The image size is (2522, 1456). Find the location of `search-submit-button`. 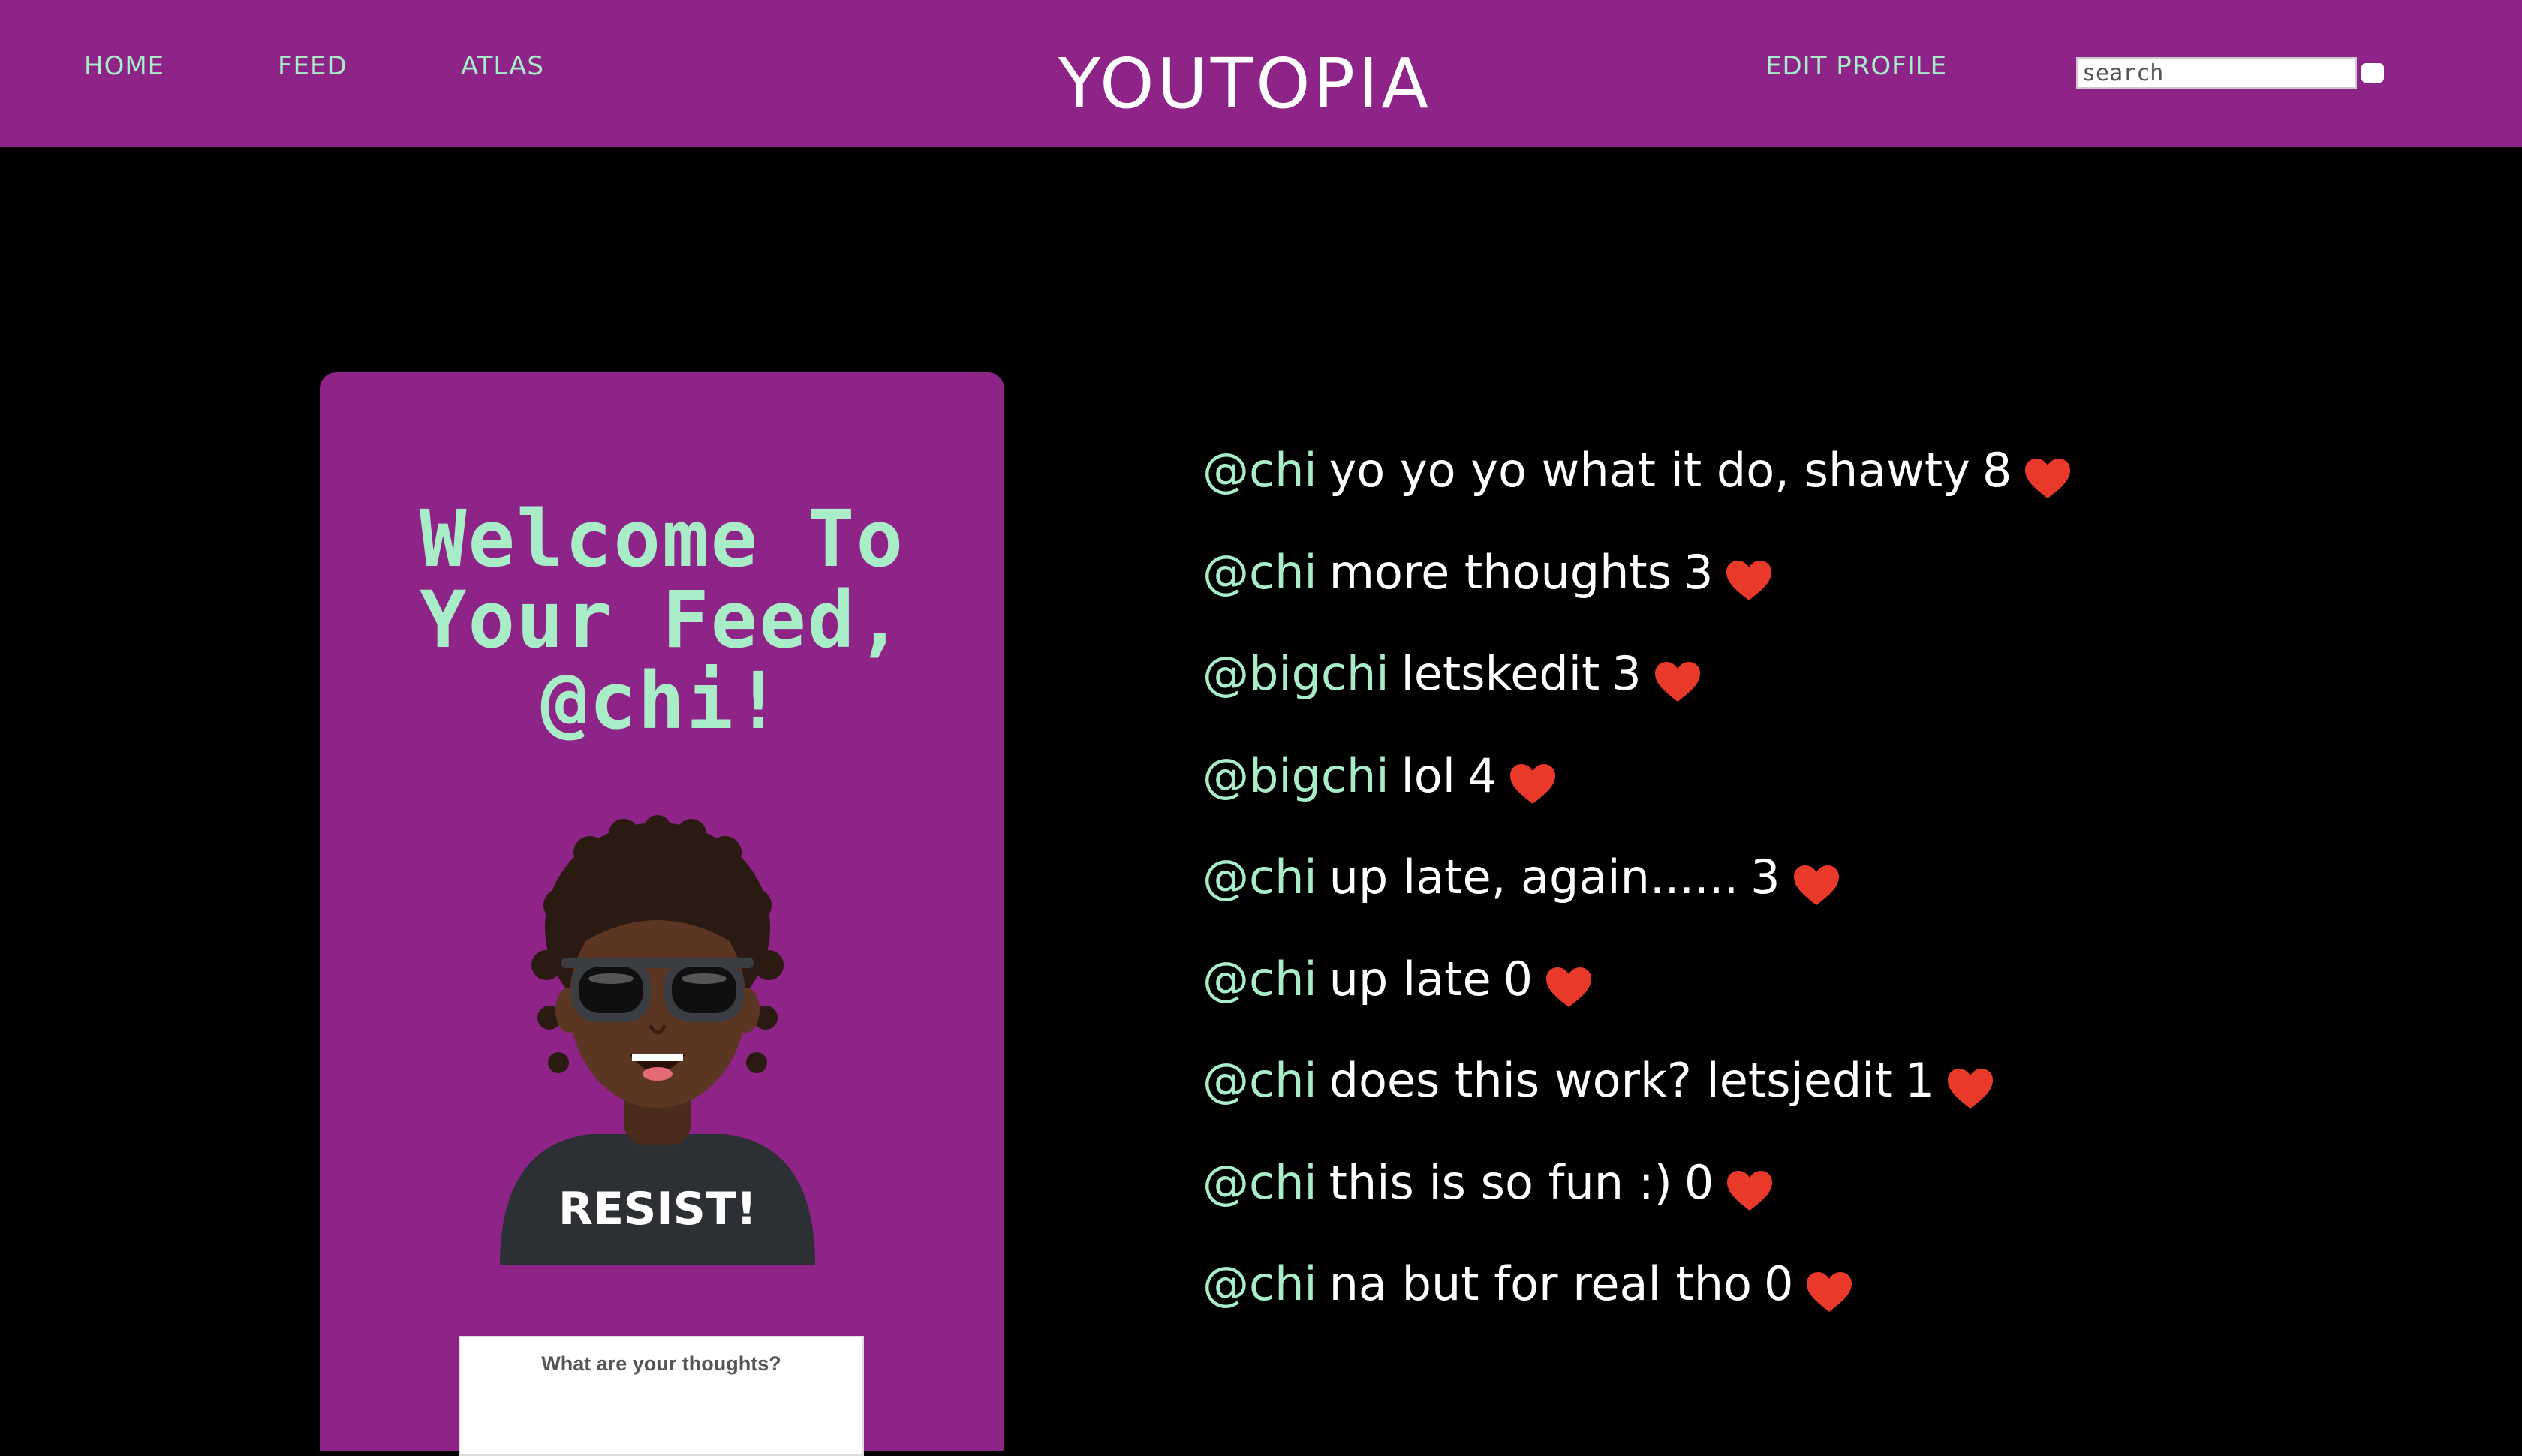

search-submit-button is located at coordinates (2372, 73).